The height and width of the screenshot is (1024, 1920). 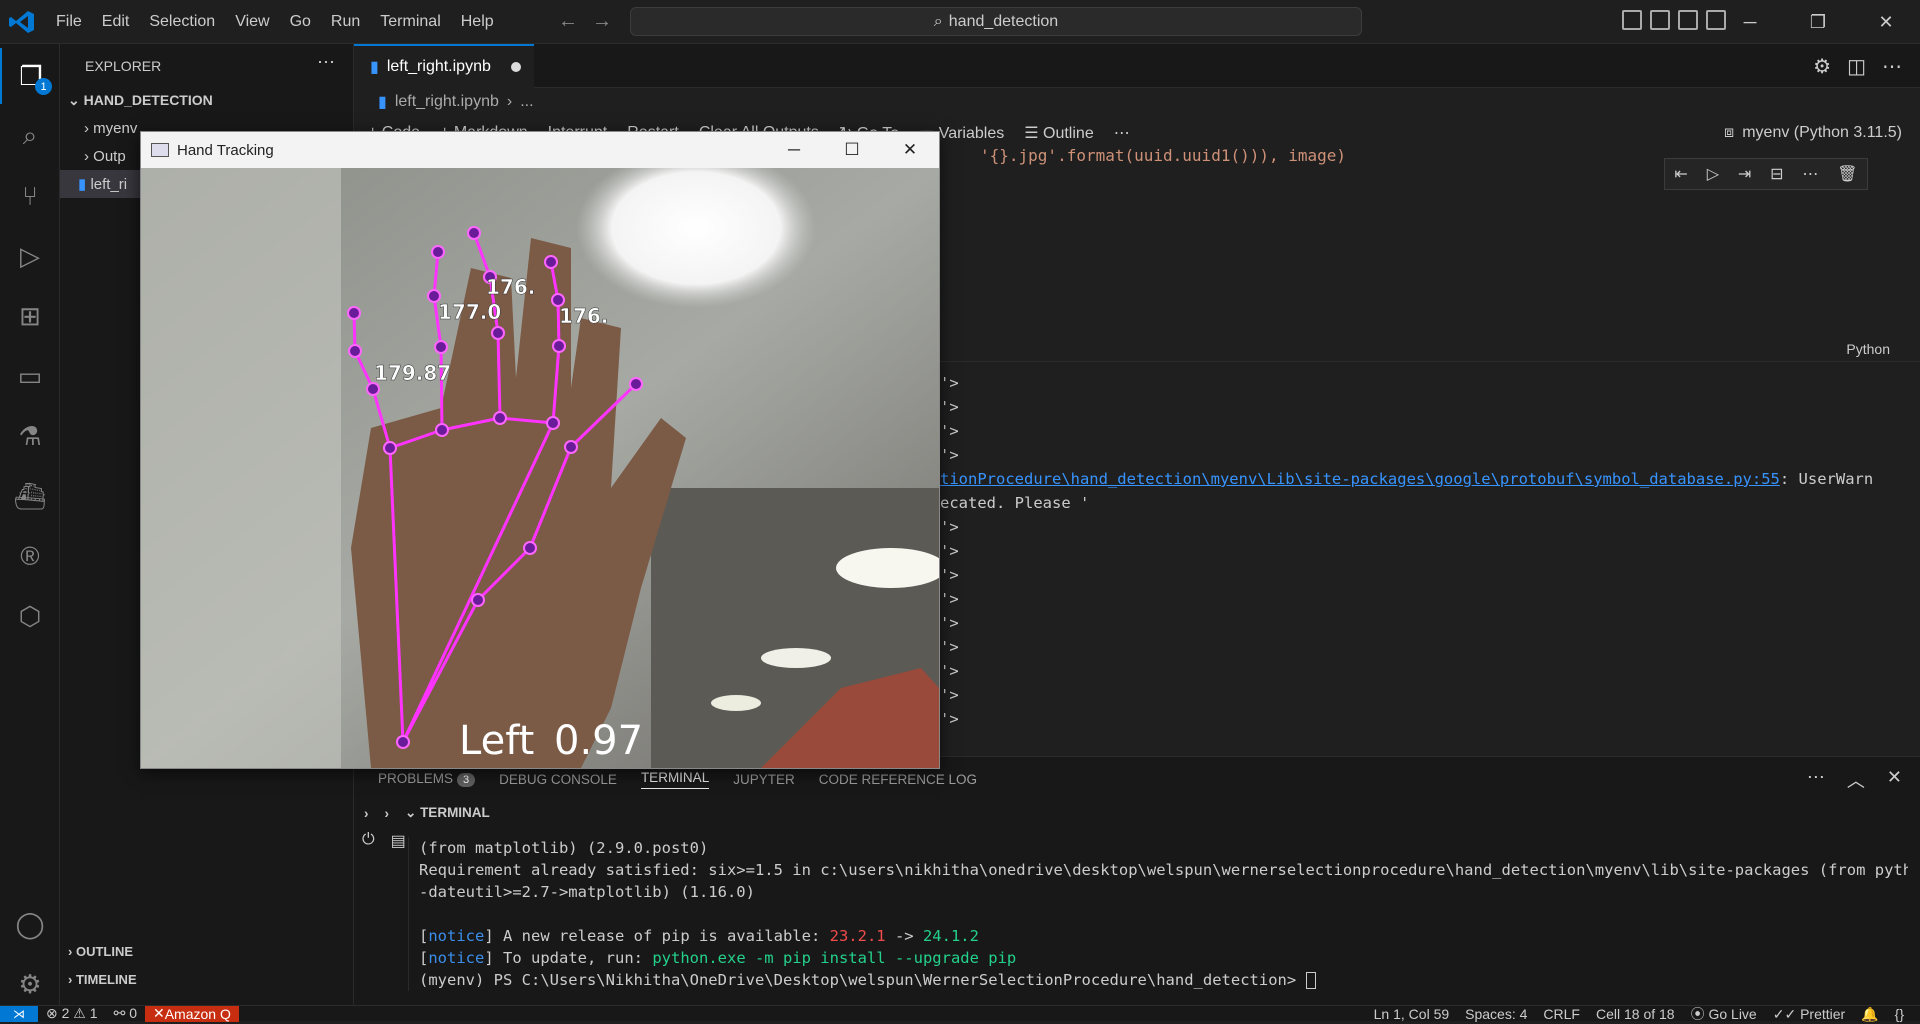 I want to click on run-below-icon: ⇥, so click(x=1744, y=174).